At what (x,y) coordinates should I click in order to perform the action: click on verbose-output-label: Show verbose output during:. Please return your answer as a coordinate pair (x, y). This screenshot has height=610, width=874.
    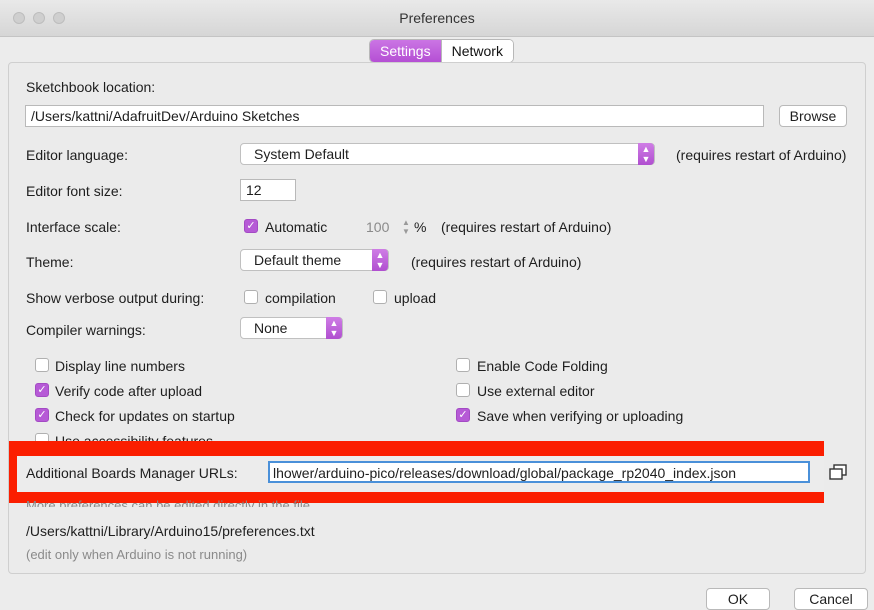
    Looking at the image, I should click on (115, 298).